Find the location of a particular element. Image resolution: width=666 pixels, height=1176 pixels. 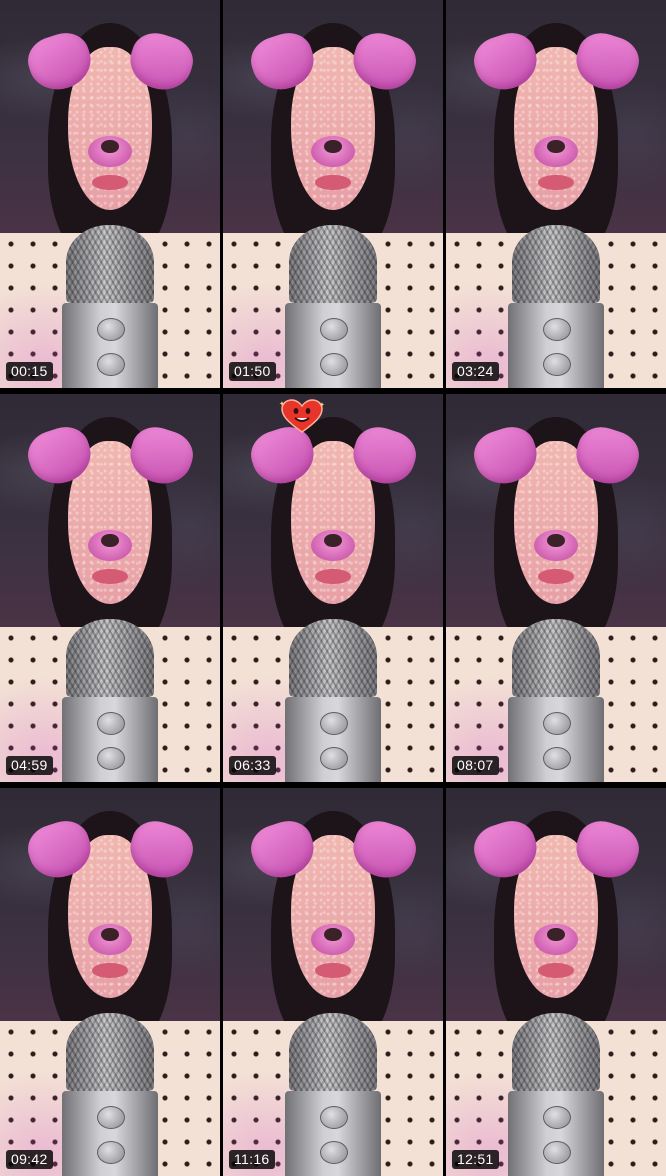

thumbnail-frame-6: 08:07 is located at coordinates (556, 588).